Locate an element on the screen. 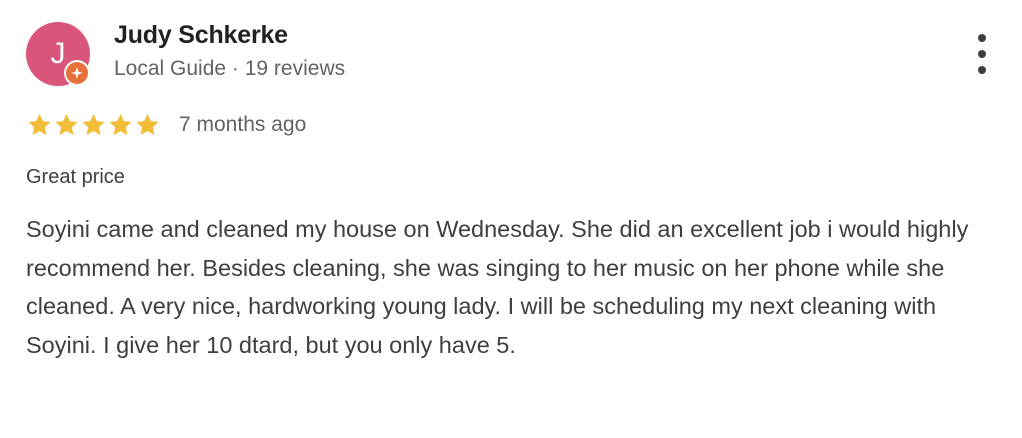 This screenshot has width=1022, height=438. author-meta: Local Guide · 19 reviews is located at coordinates (230, 68).